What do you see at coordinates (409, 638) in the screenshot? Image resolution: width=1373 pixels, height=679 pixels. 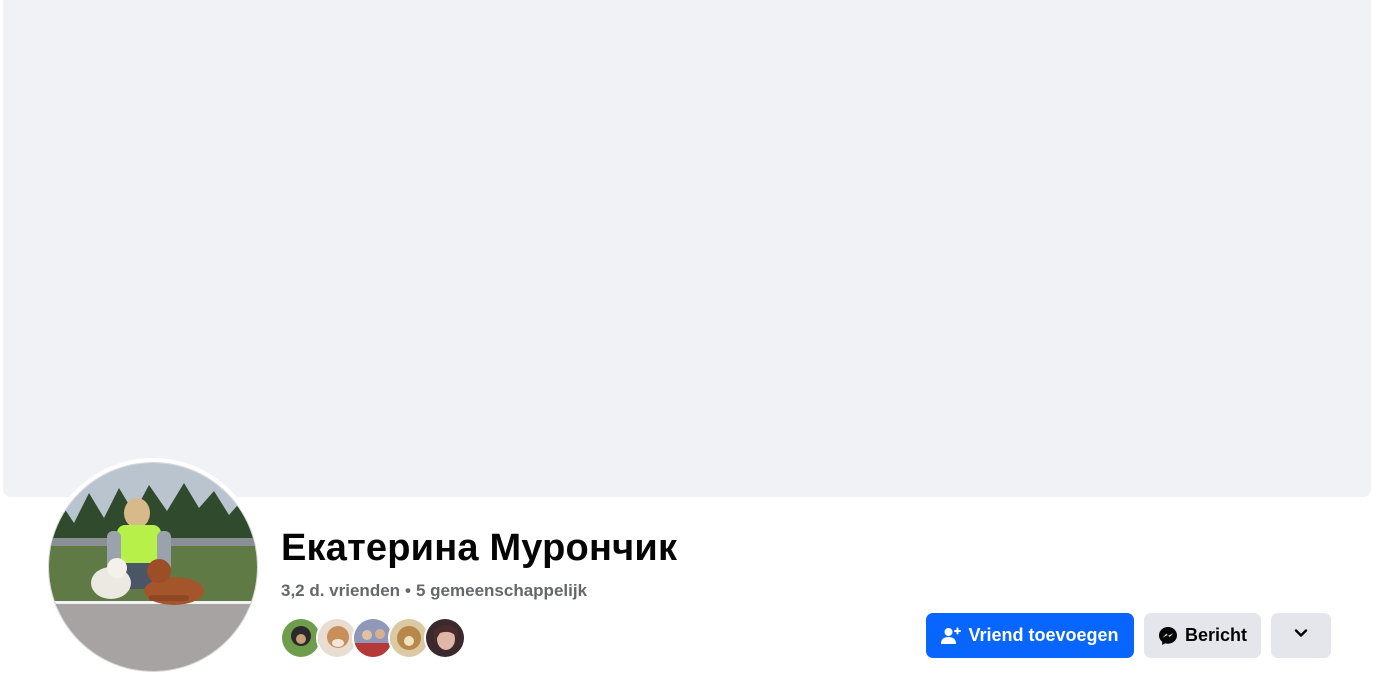 I see `mutual-avatar-4-image` at bounding box center [409, 638].